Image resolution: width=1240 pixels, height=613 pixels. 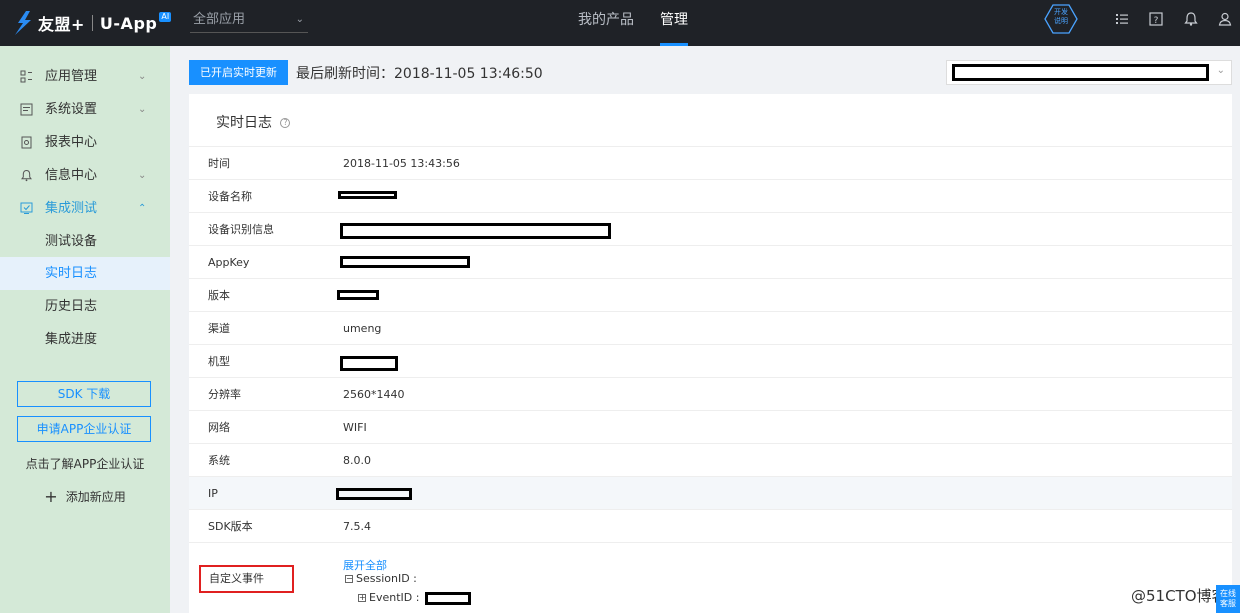 I want to click on top-nav: 我的产品 管理, so click(x=633, y=23).